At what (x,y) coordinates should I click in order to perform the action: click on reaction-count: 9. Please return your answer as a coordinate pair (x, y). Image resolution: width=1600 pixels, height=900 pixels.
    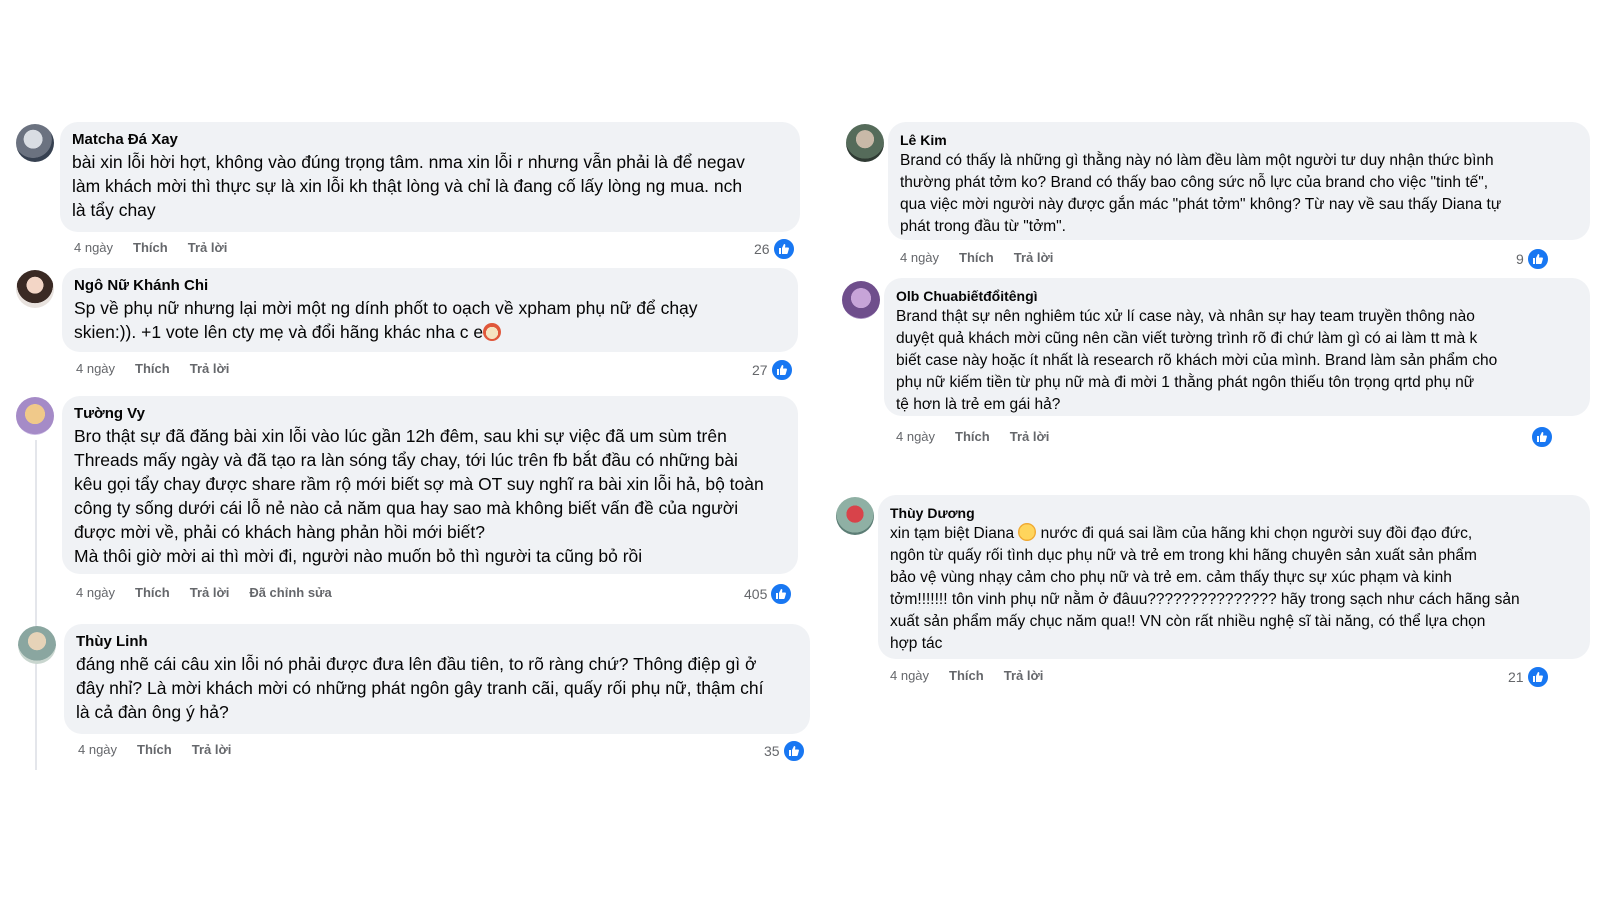
    Looking at the image, I should click on (1533, 259).